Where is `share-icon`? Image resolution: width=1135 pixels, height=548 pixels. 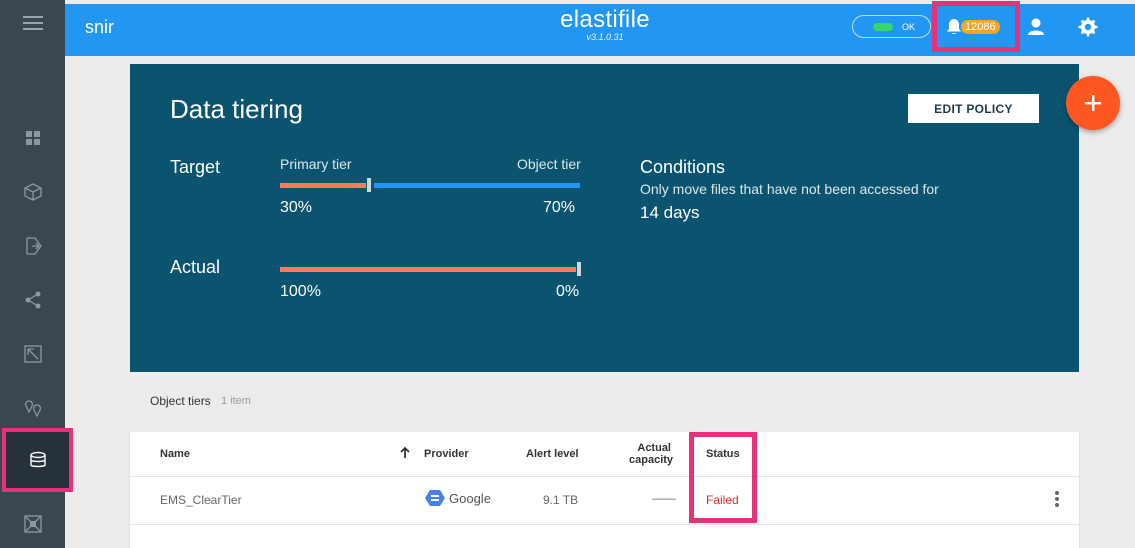
share-icon is located at coordinates (32, 300).